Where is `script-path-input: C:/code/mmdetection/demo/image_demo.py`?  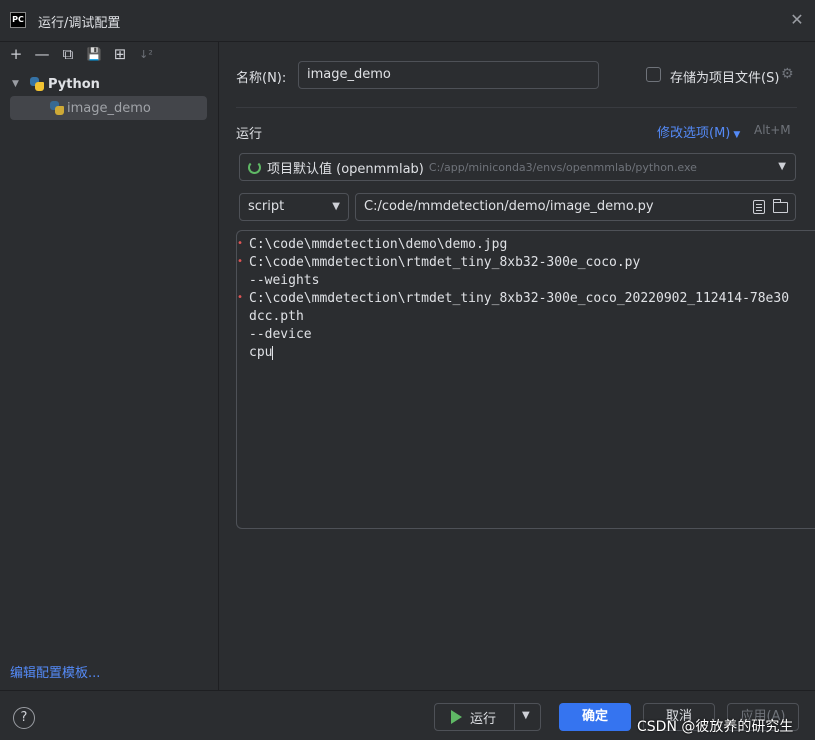 script-path-input: C:/code/mmdetection/demo/image_demo.py is located at coordinates (575, 207).